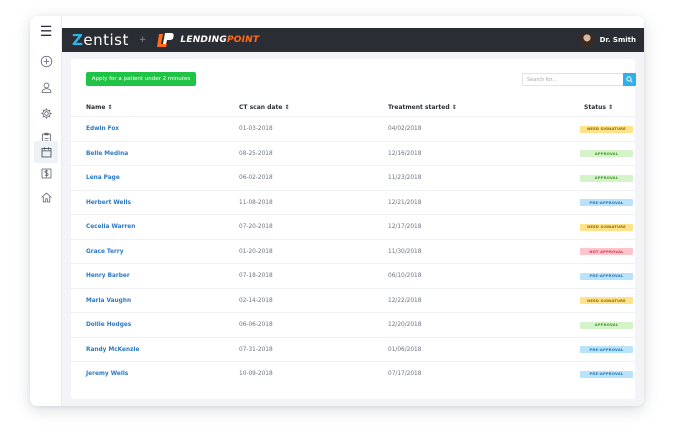  Describe the element at coordinates (46, 211) in the screenshot. I see `sidebar: ☰` at that location.